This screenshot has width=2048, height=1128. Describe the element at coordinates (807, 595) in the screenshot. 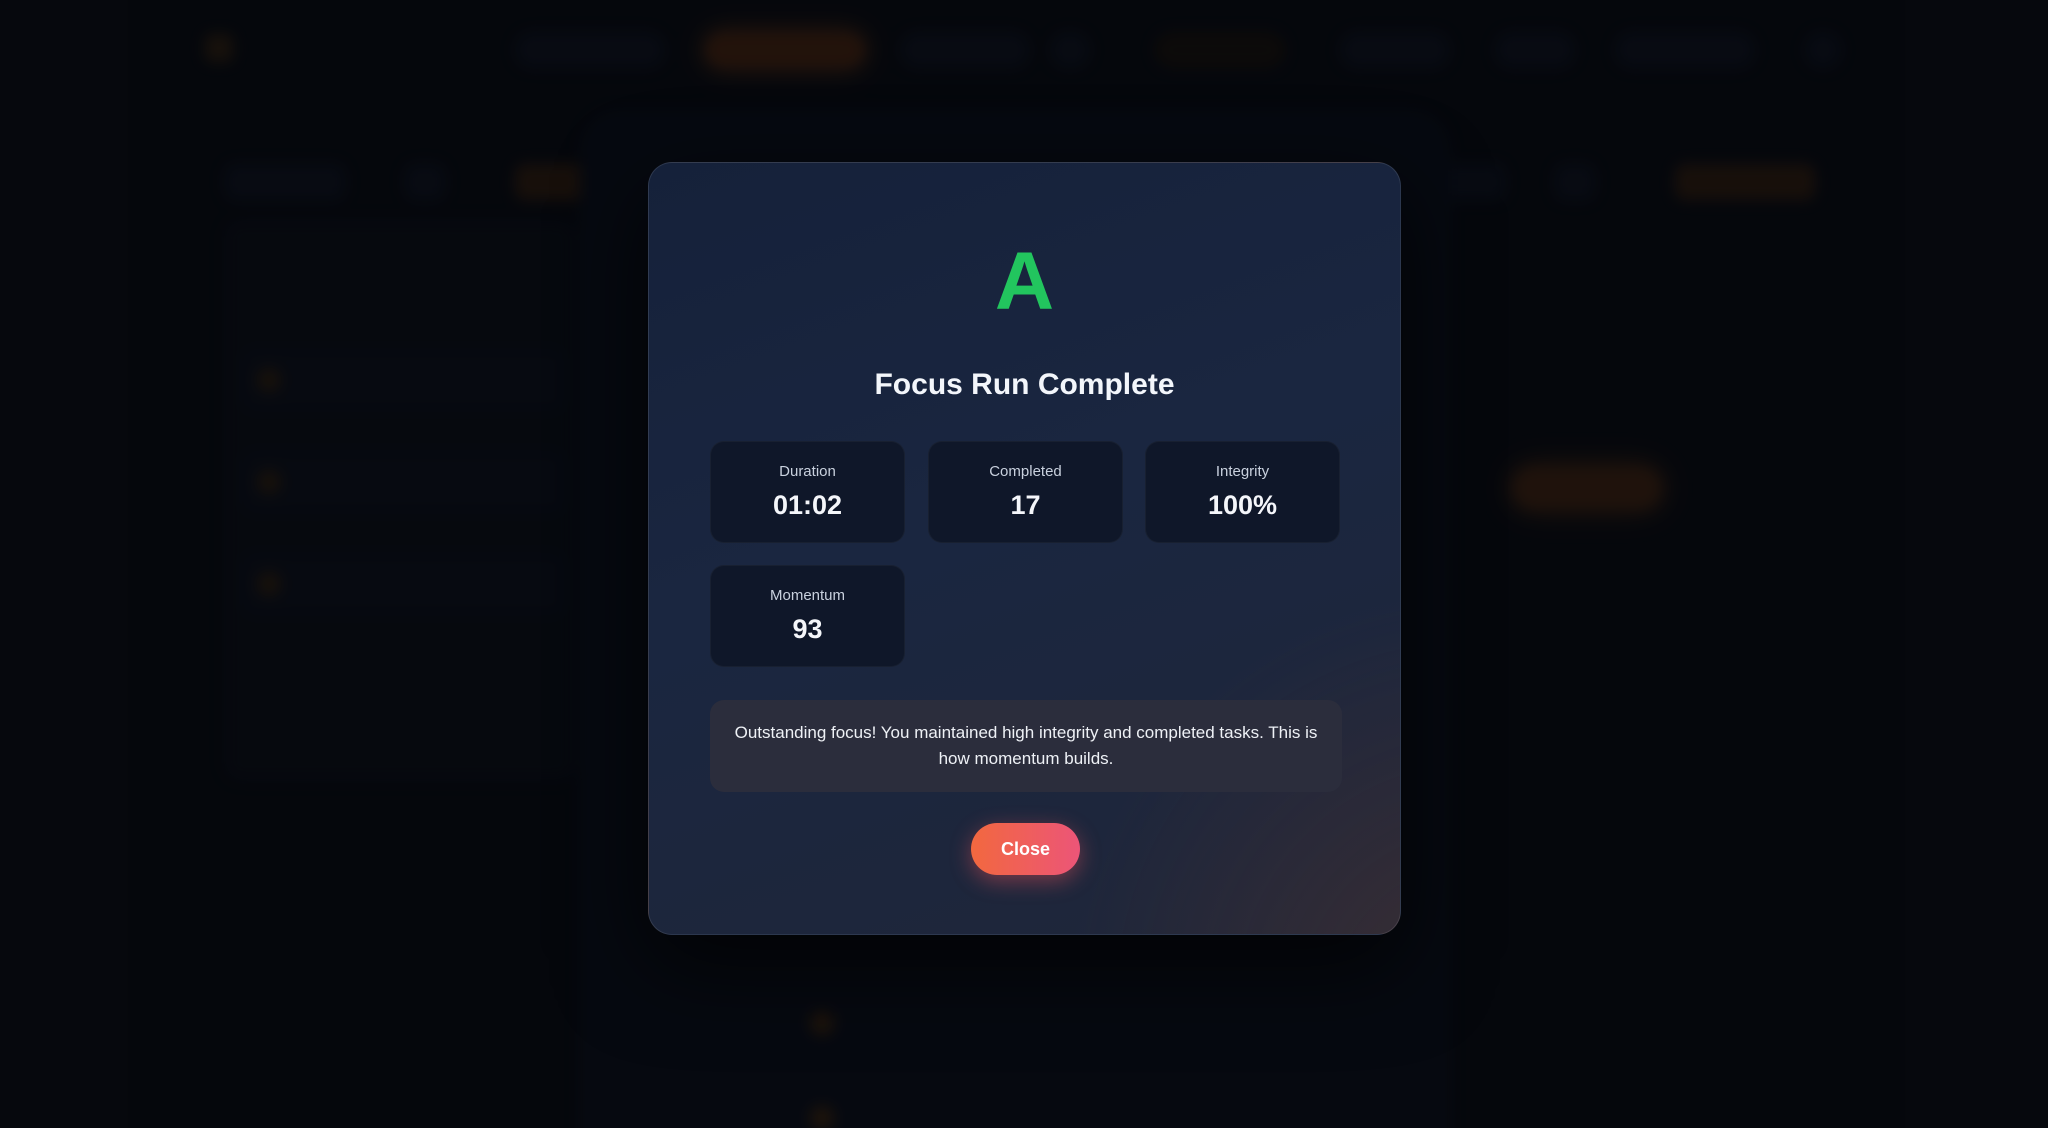

I see `stat-label: Momentum` at that location.